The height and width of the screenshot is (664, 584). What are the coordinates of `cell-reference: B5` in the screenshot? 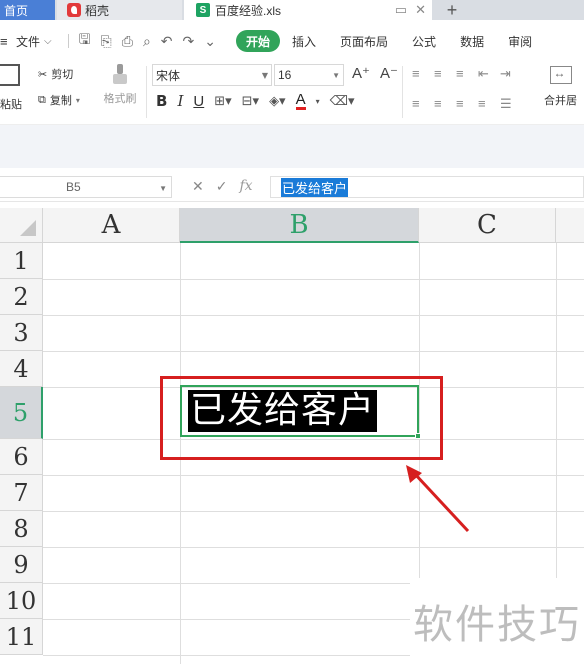 It's located at (73, 187).